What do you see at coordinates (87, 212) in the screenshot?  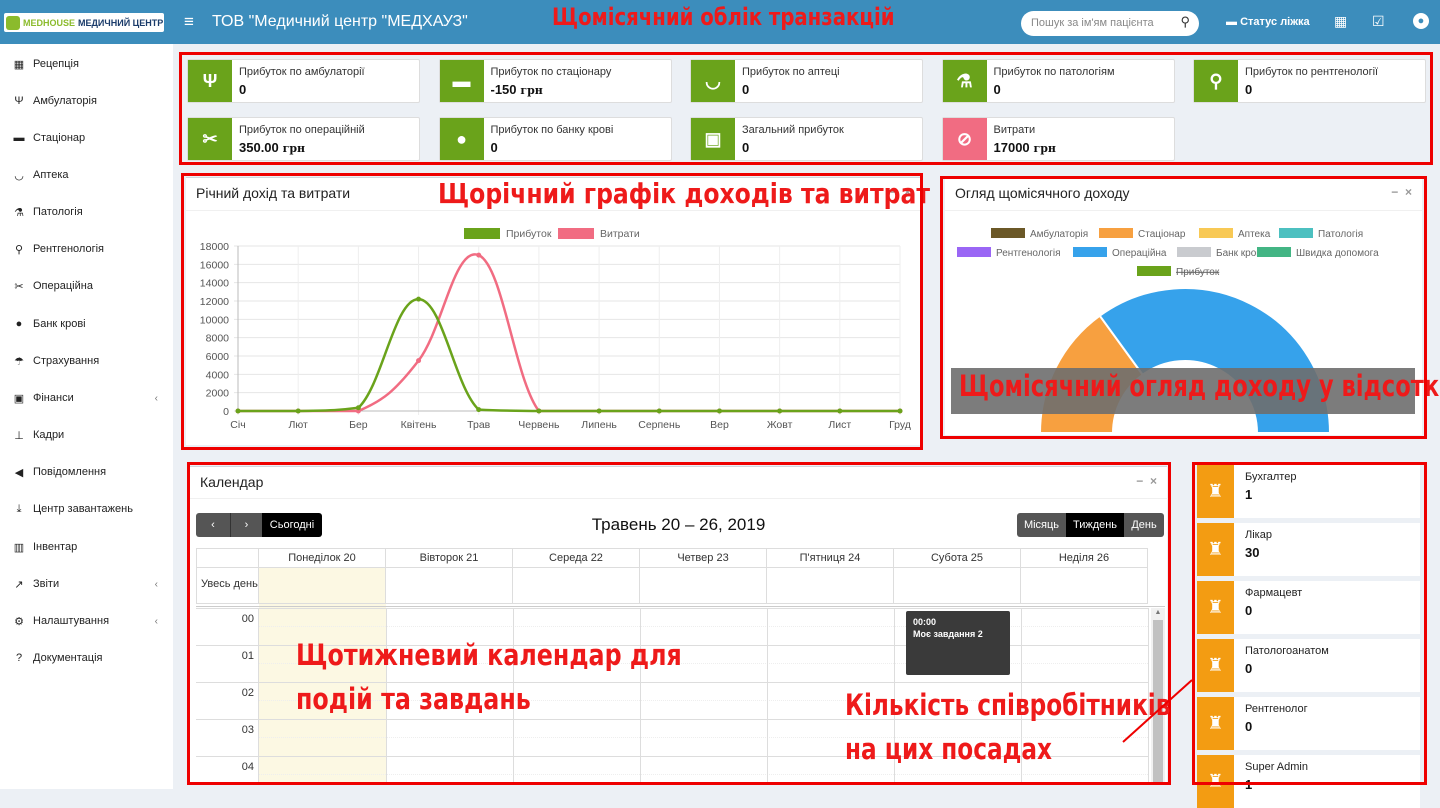 I see `sidebar-item: ⚗ Патологія` at bounding box center [87, 212].